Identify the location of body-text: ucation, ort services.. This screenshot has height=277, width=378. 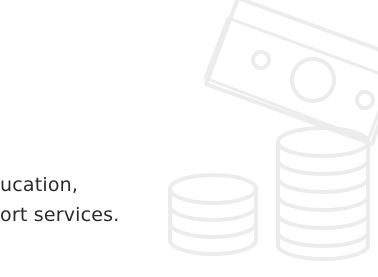
(60, 200).